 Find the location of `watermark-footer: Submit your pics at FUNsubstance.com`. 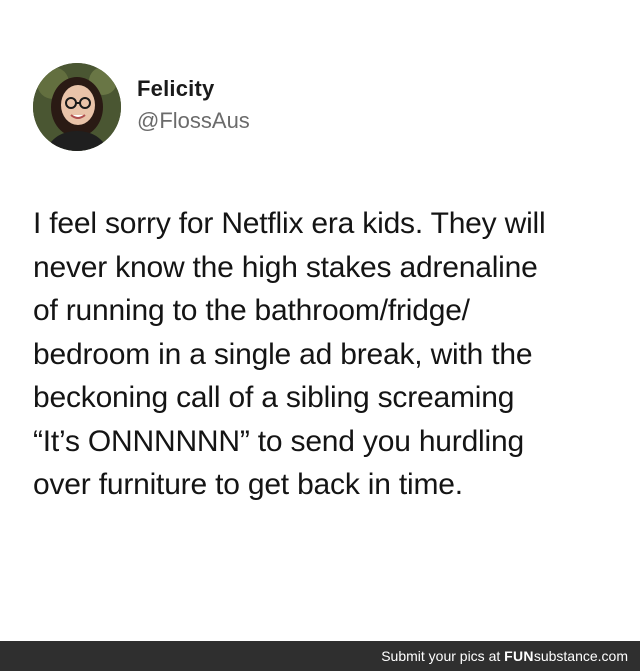

watermark-footer: Submit your pics at FUNsubstance.com is located at coordinates (320, 656).